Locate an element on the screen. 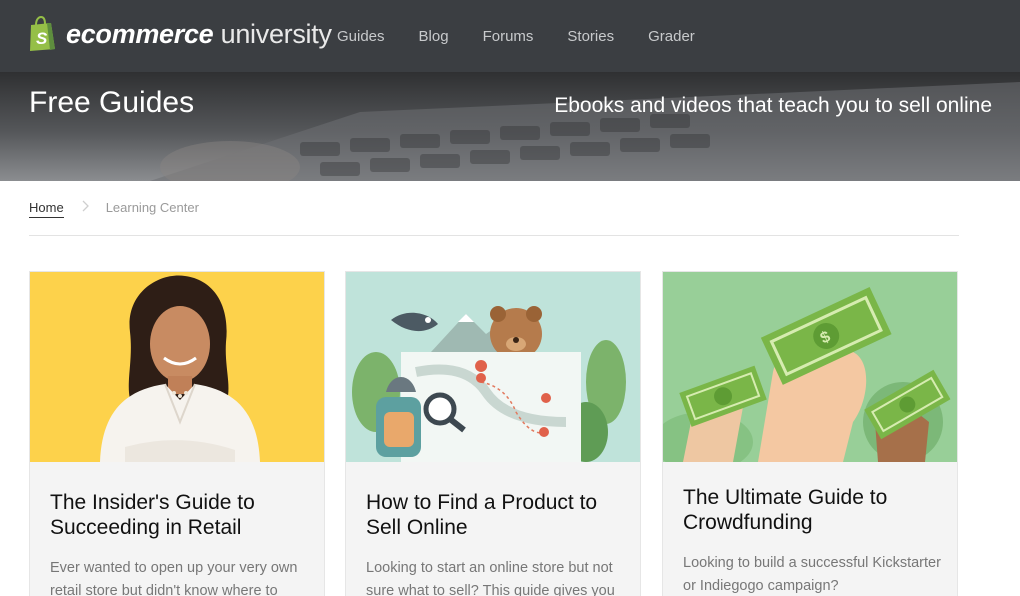 The image size is (1020, 596). card-title: The Ultimate Guide to Crowdfunding is located at coordinates (813, 510).